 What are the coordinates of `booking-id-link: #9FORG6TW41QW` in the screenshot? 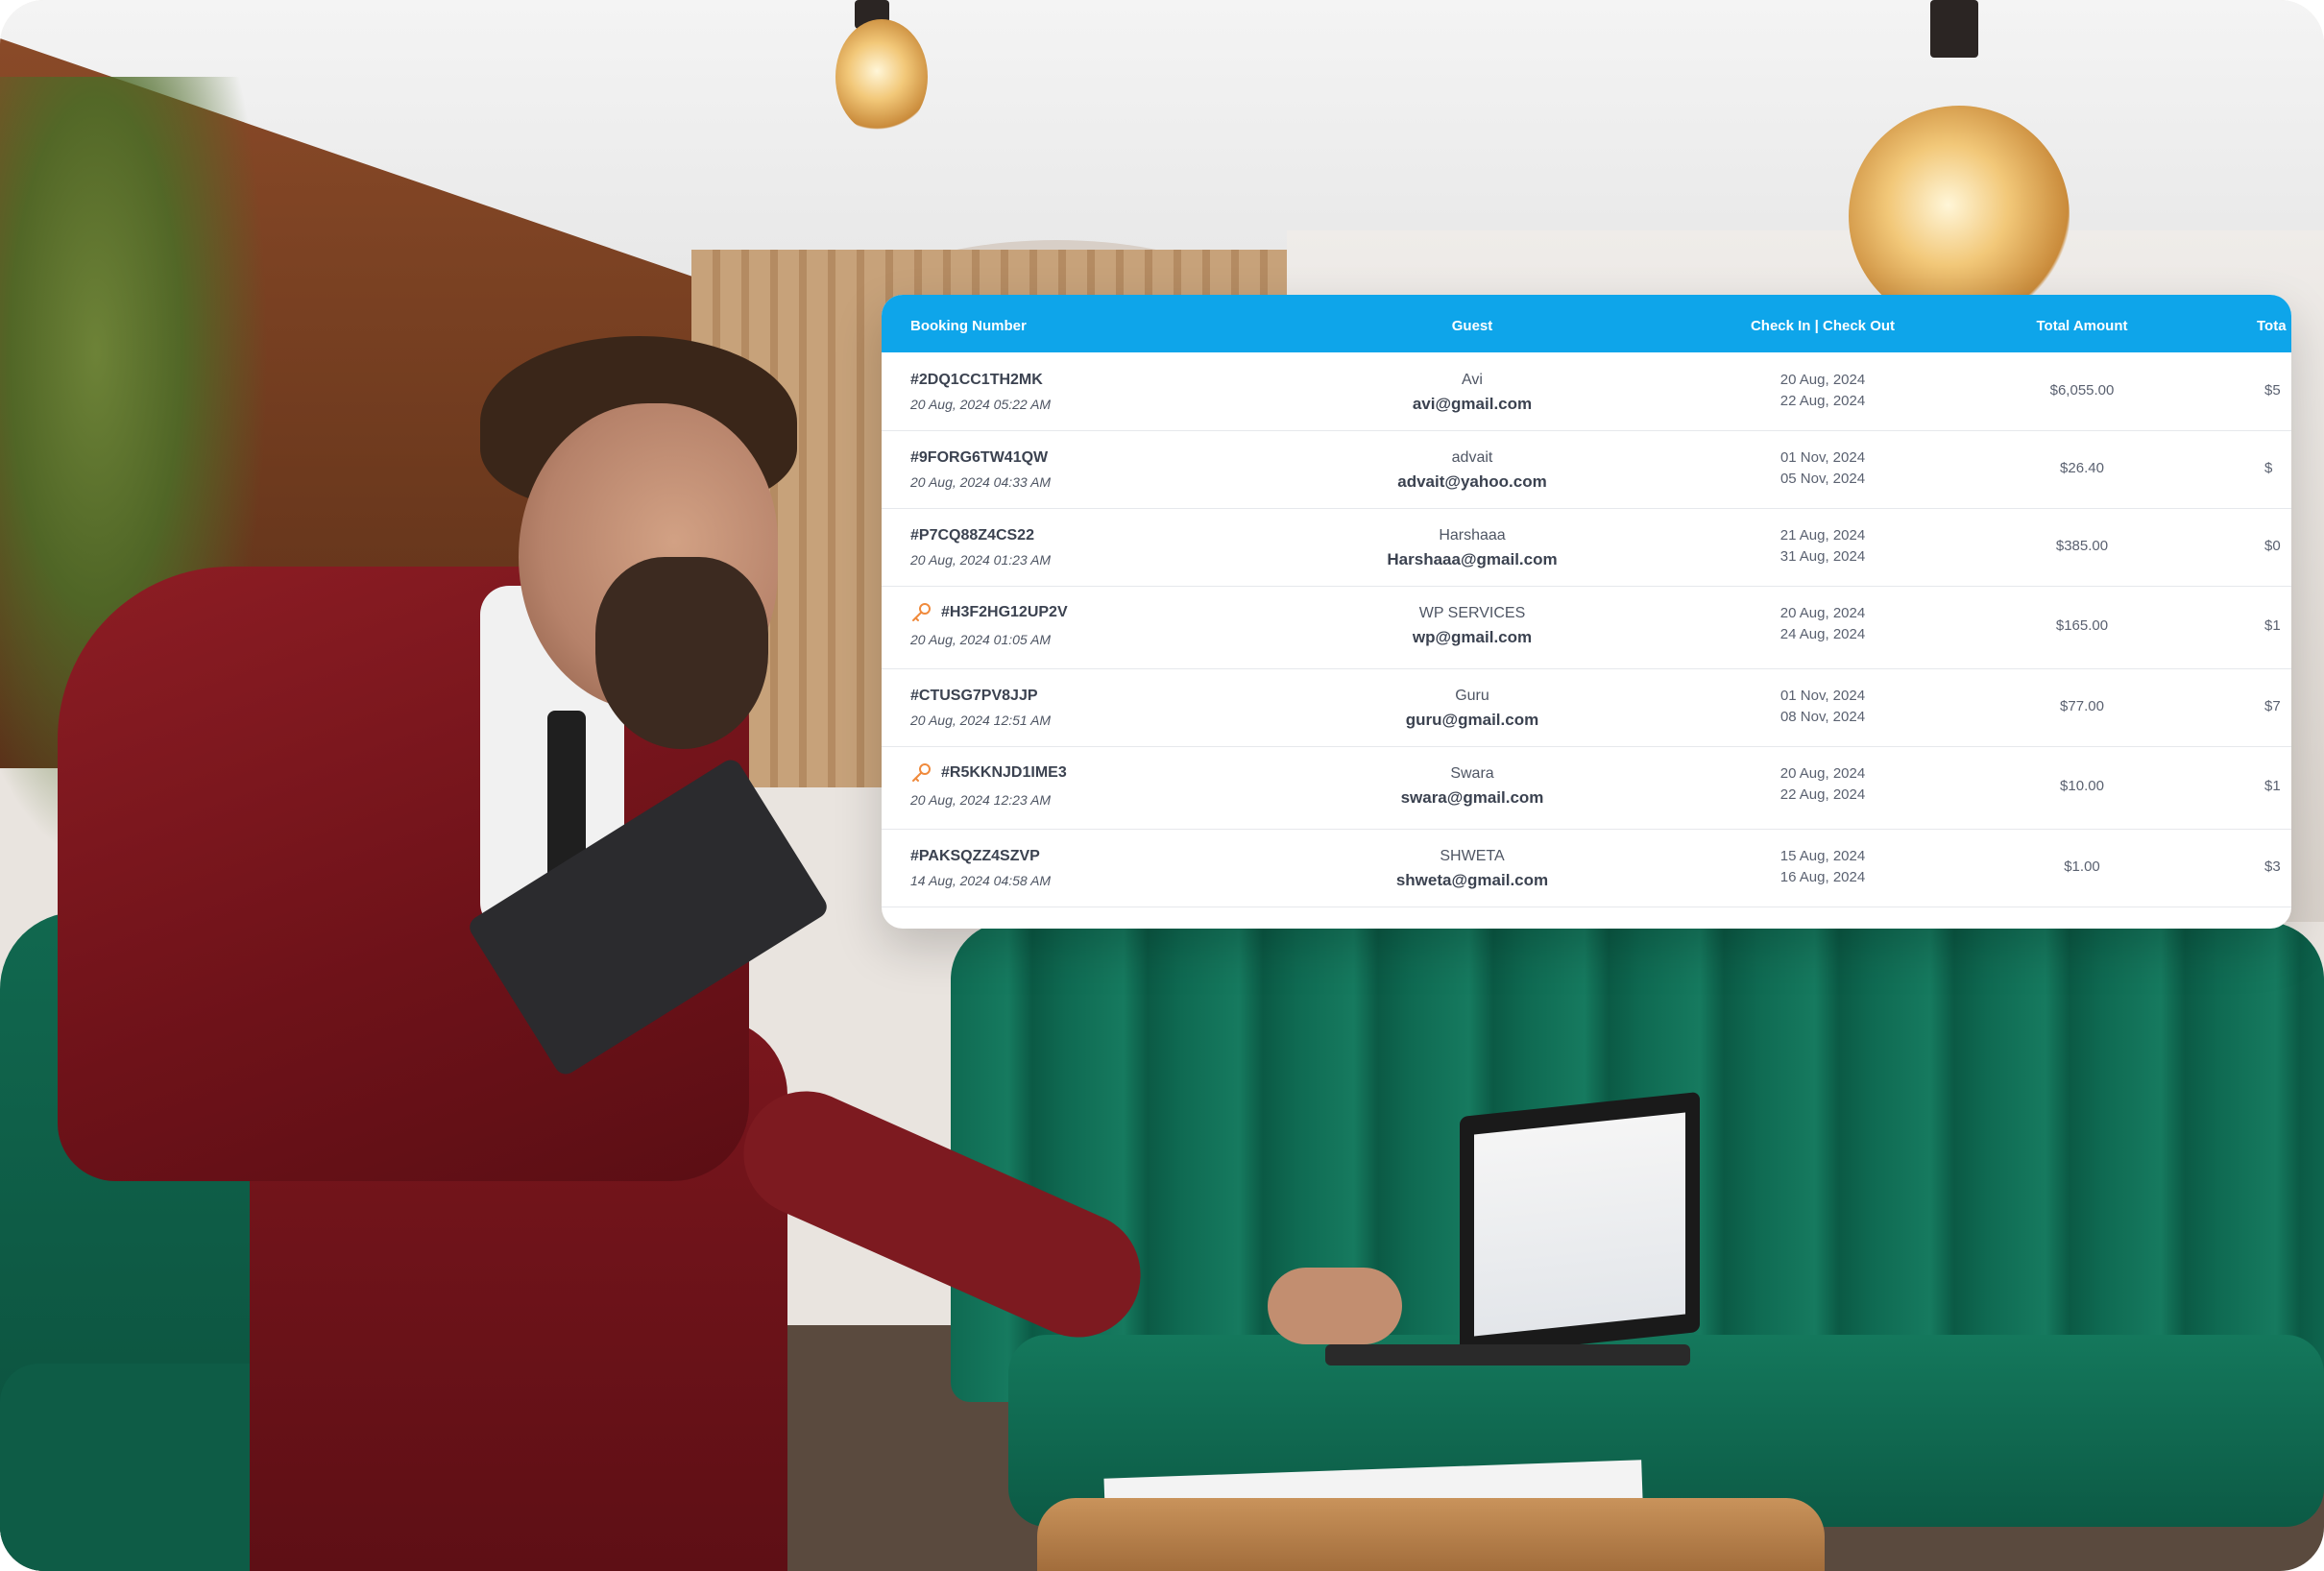 It's located at (1121, 458).